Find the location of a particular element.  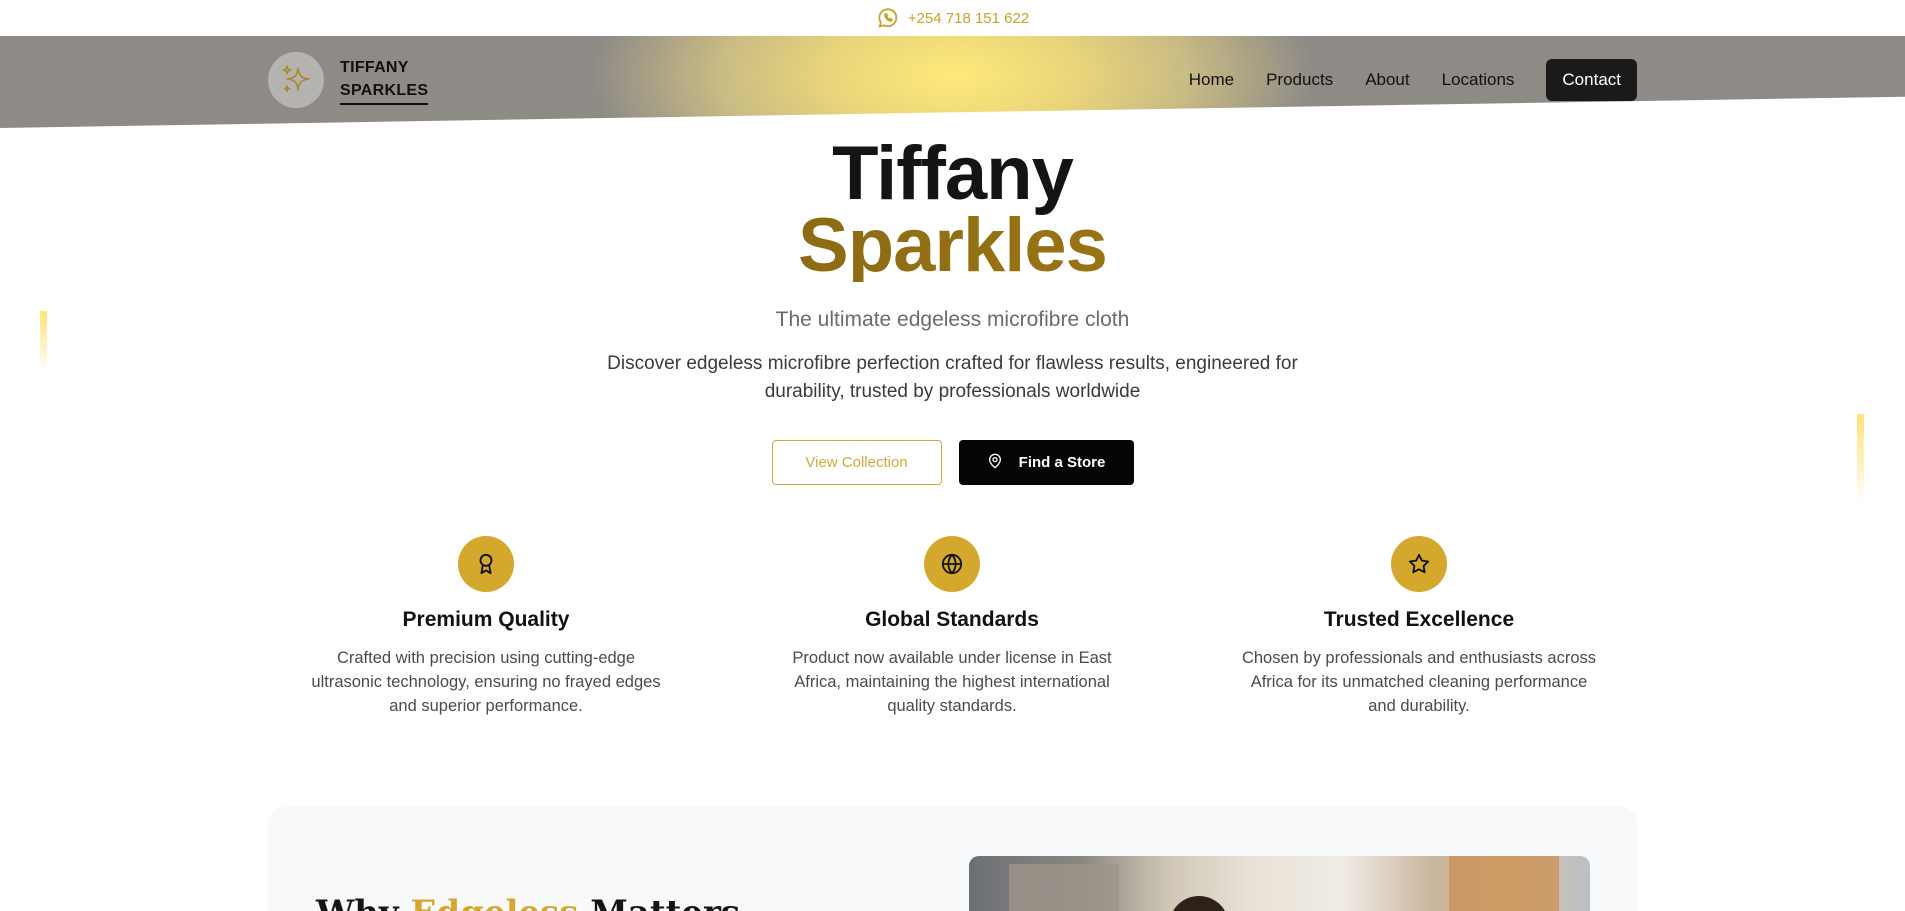

find-store-label: Find a Store is located at coordinates (1062, 462).